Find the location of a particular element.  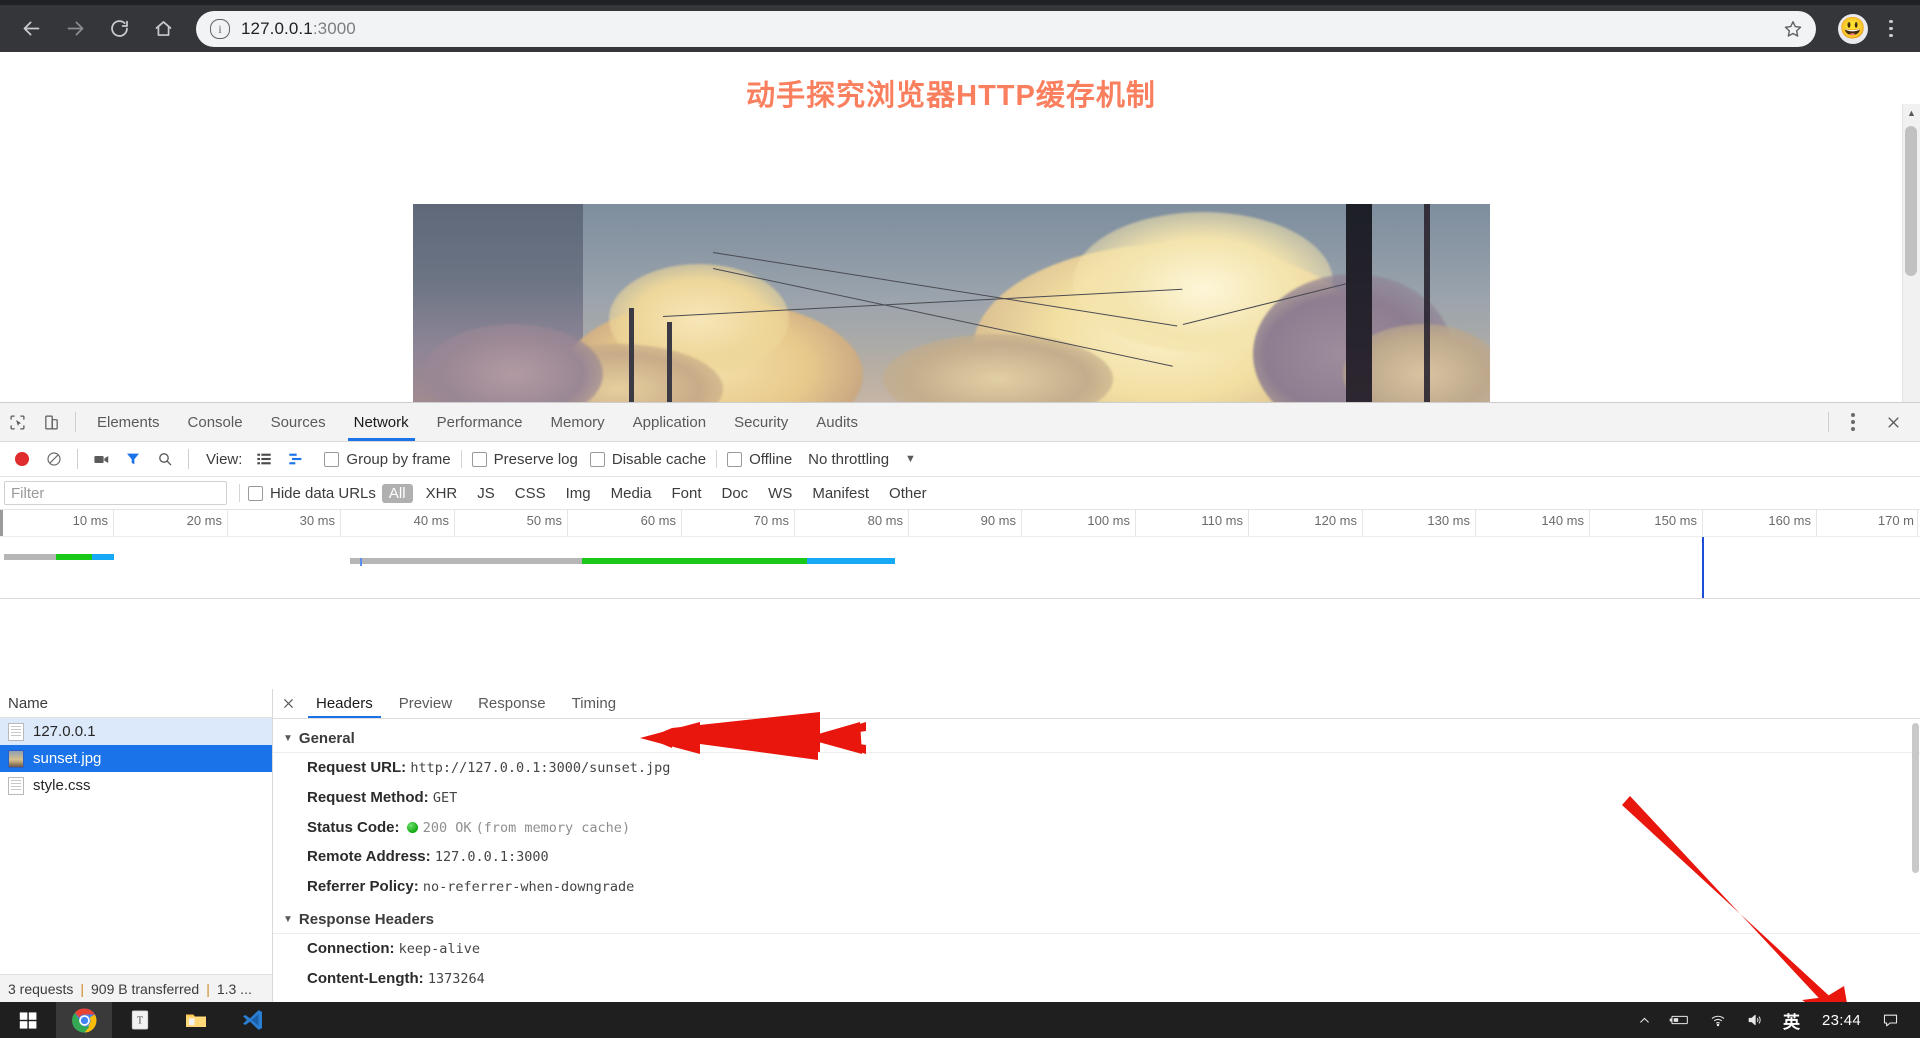

preserve-log-box is located at coordinates (479, 459).